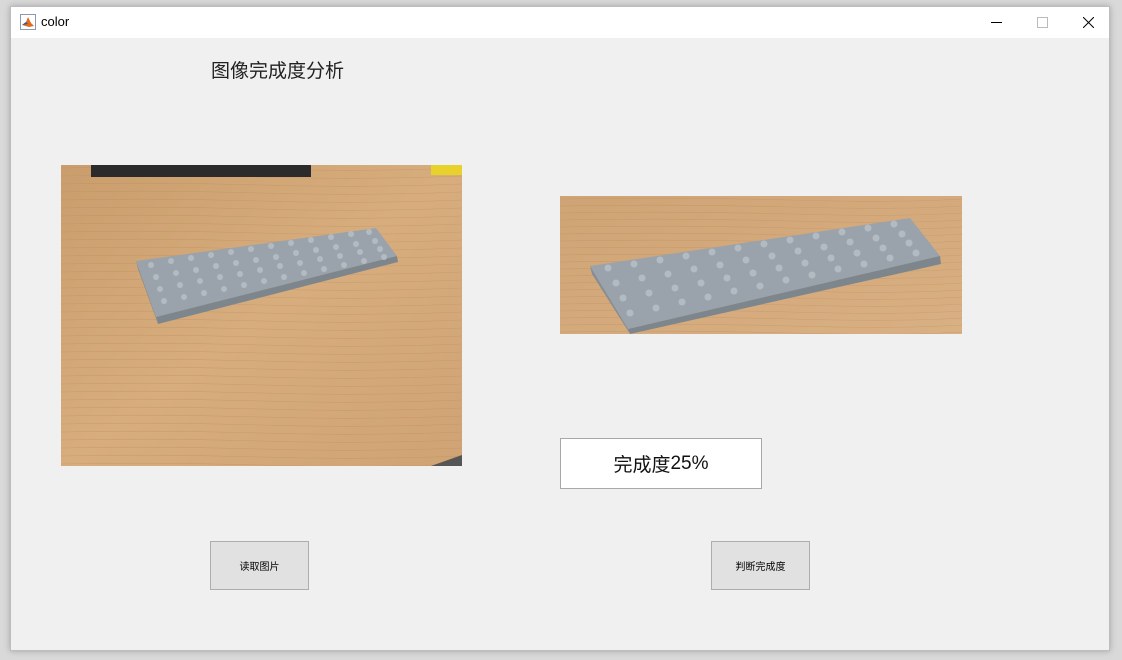  I want to click on close-button, so click(1088, 22).